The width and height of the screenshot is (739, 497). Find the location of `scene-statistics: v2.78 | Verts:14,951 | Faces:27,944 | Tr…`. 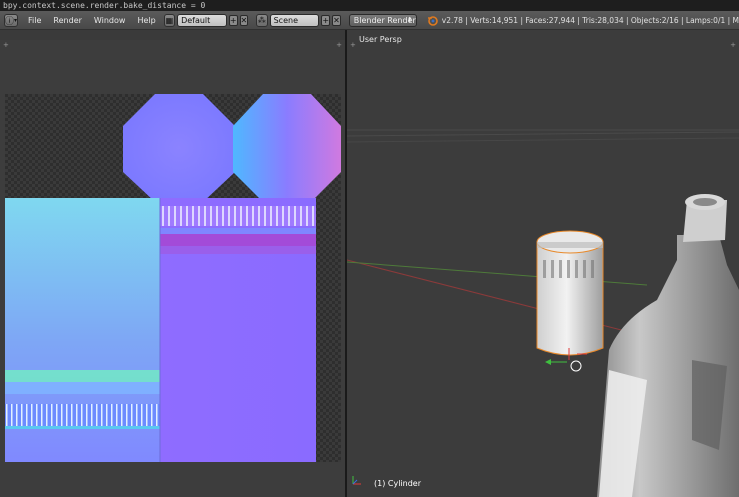

scene-statistics: v2.78 | Verts:14,951 | Faces:27,944 | Tr… is located at coordinates (590, 20).